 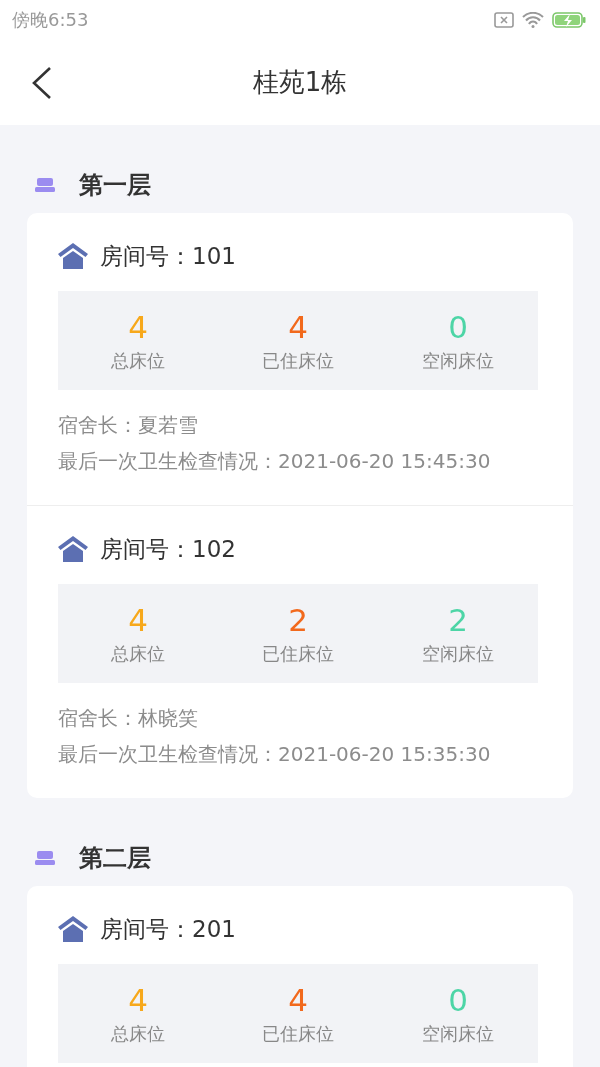 What do you see at coordinates (275, 754) in the screenshot?
I see `last-inspection: 最后一次卫生检查情况：2021-06-20 15:35:30` at bounding box center [275, 754].